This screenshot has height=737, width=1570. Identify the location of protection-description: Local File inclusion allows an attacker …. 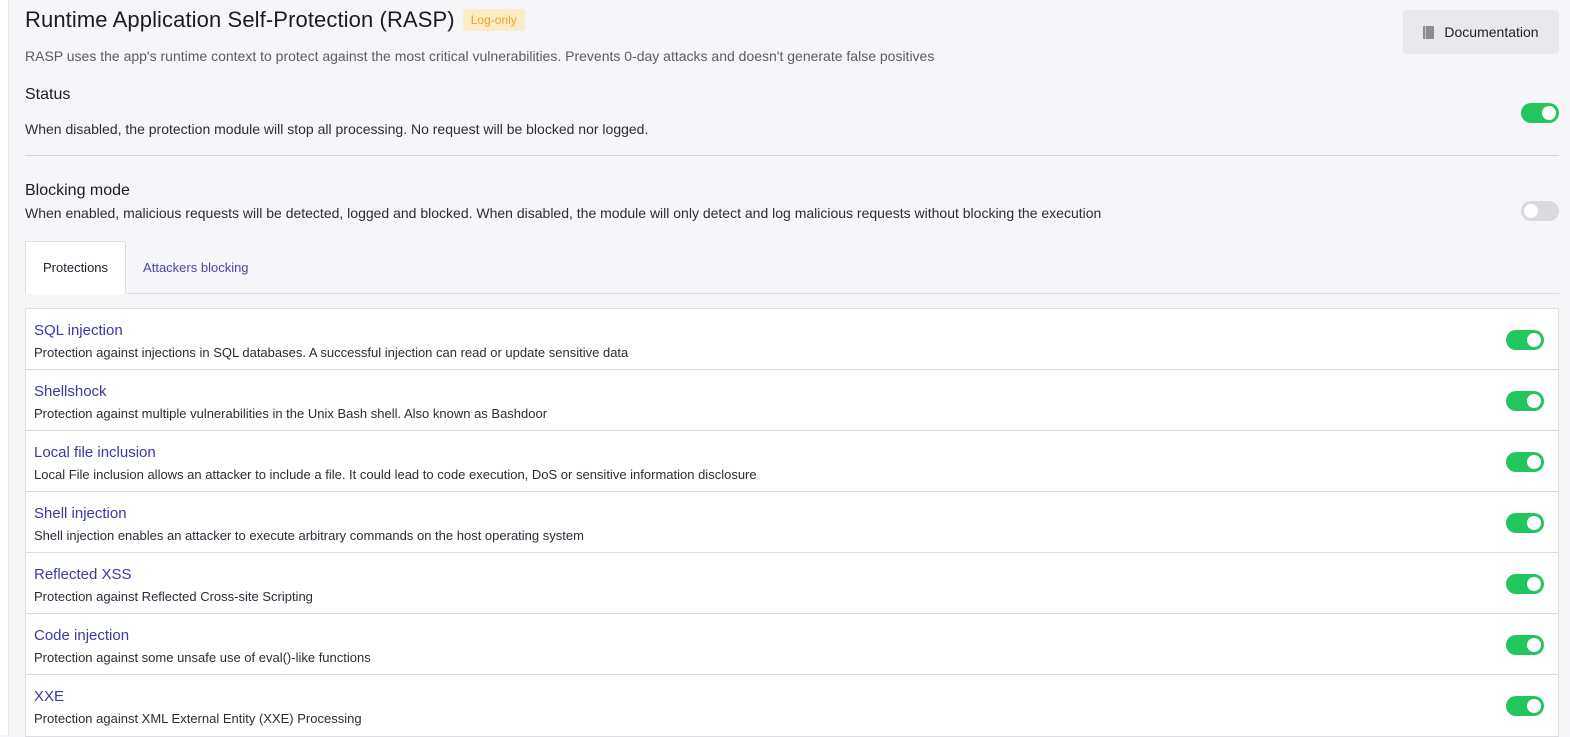
(395, 474).